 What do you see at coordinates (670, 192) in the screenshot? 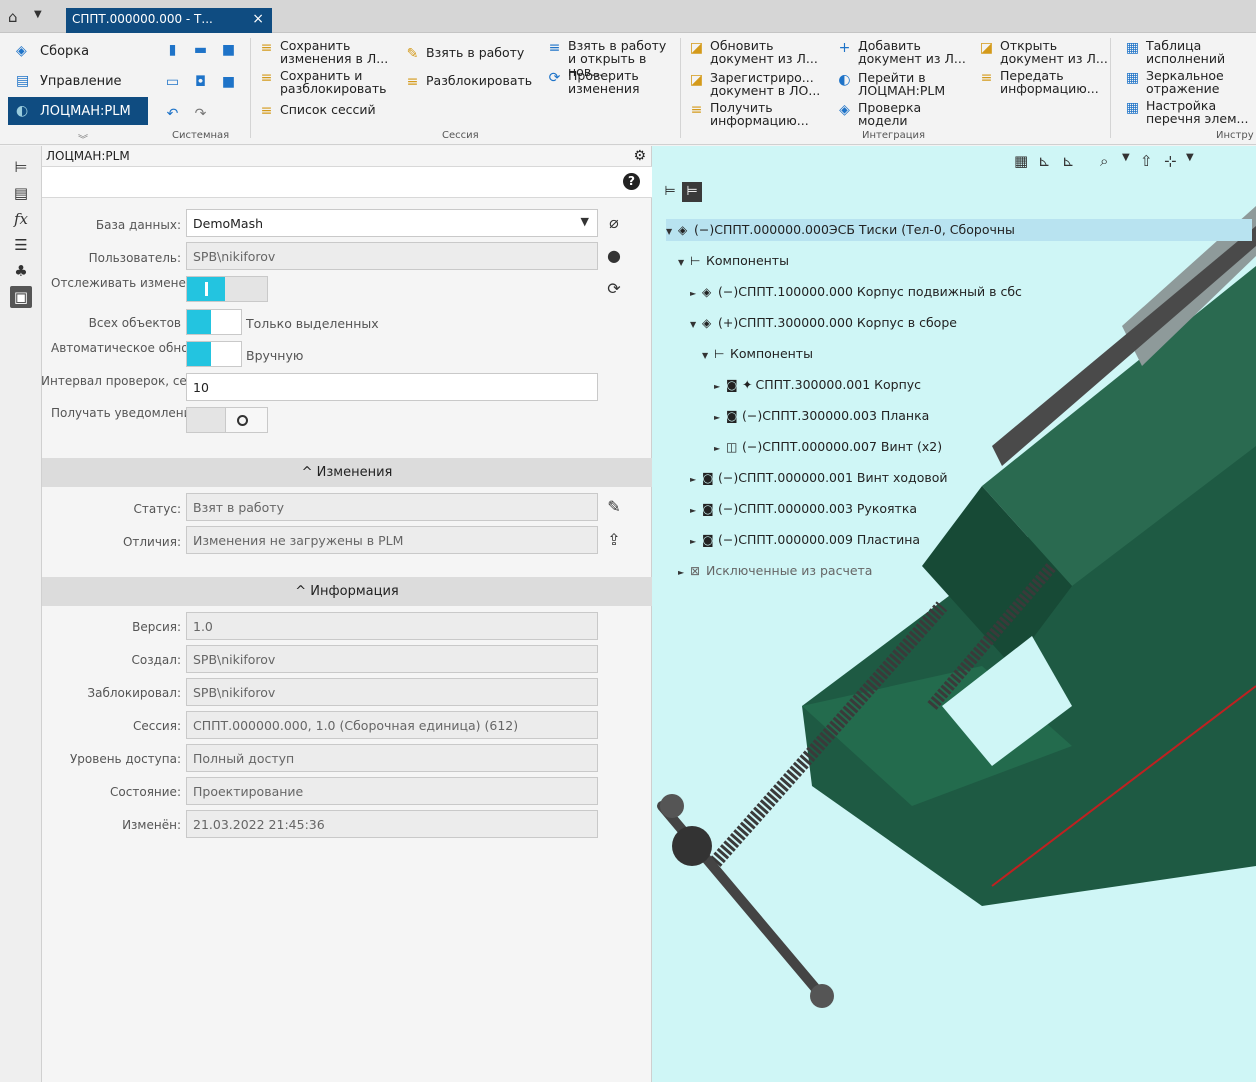
I see `flat-tree-icon: ⊨` at bounding box center [670, 192].